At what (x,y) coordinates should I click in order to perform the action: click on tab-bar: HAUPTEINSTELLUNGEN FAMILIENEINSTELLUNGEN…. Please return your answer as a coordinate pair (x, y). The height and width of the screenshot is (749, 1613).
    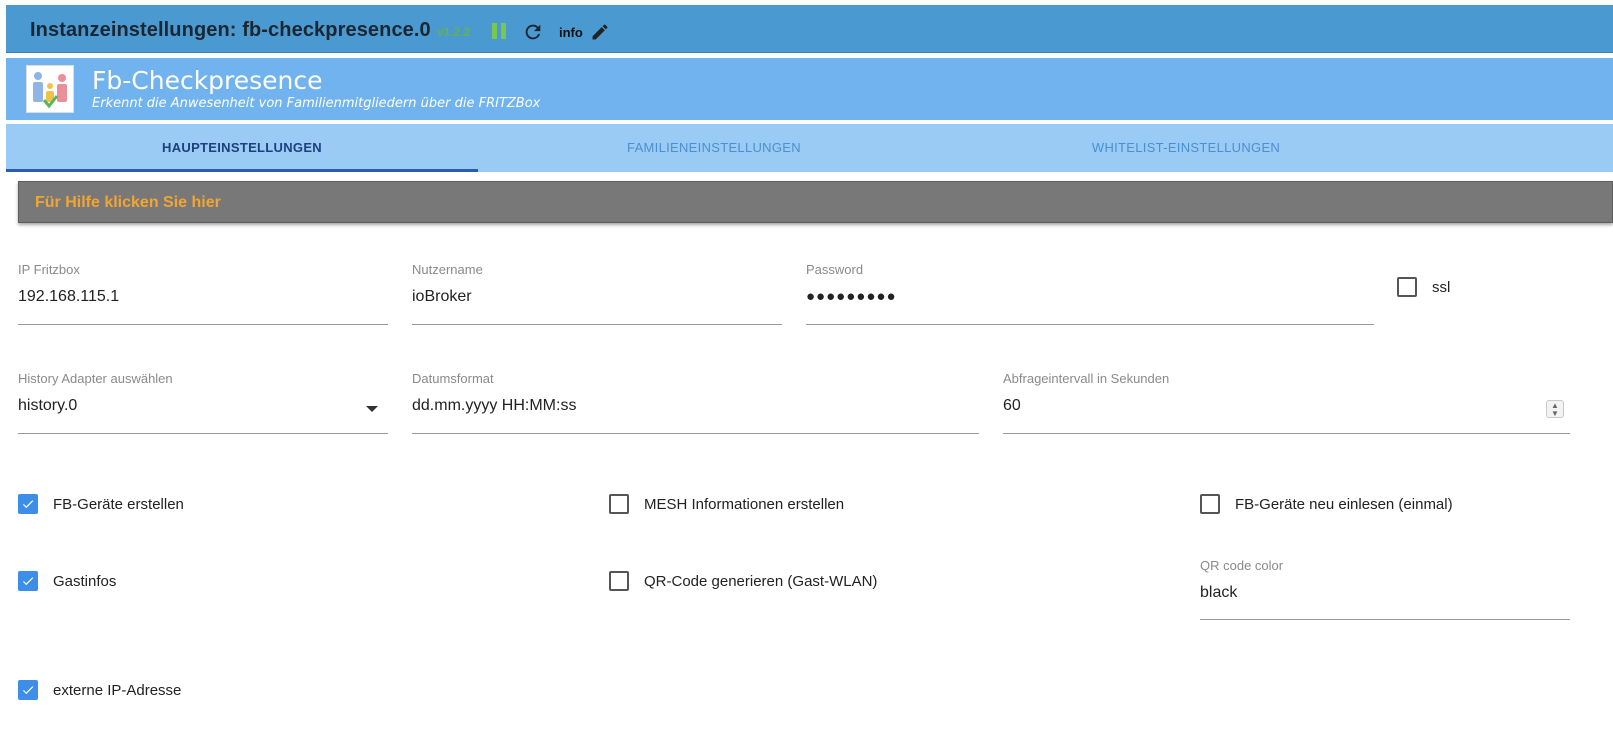
    Looking at the image, I should click on (809, 148).